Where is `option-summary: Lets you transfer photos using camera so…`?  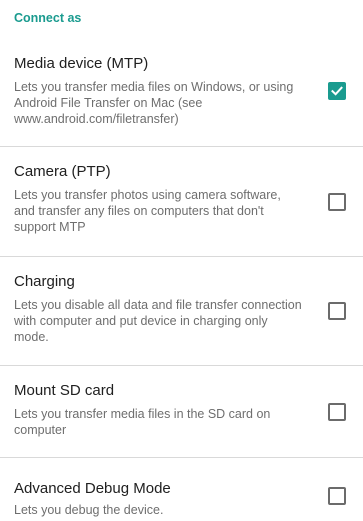
option-summary: Lets you transfer photos using camera so… is located at coordinates (147, 211).